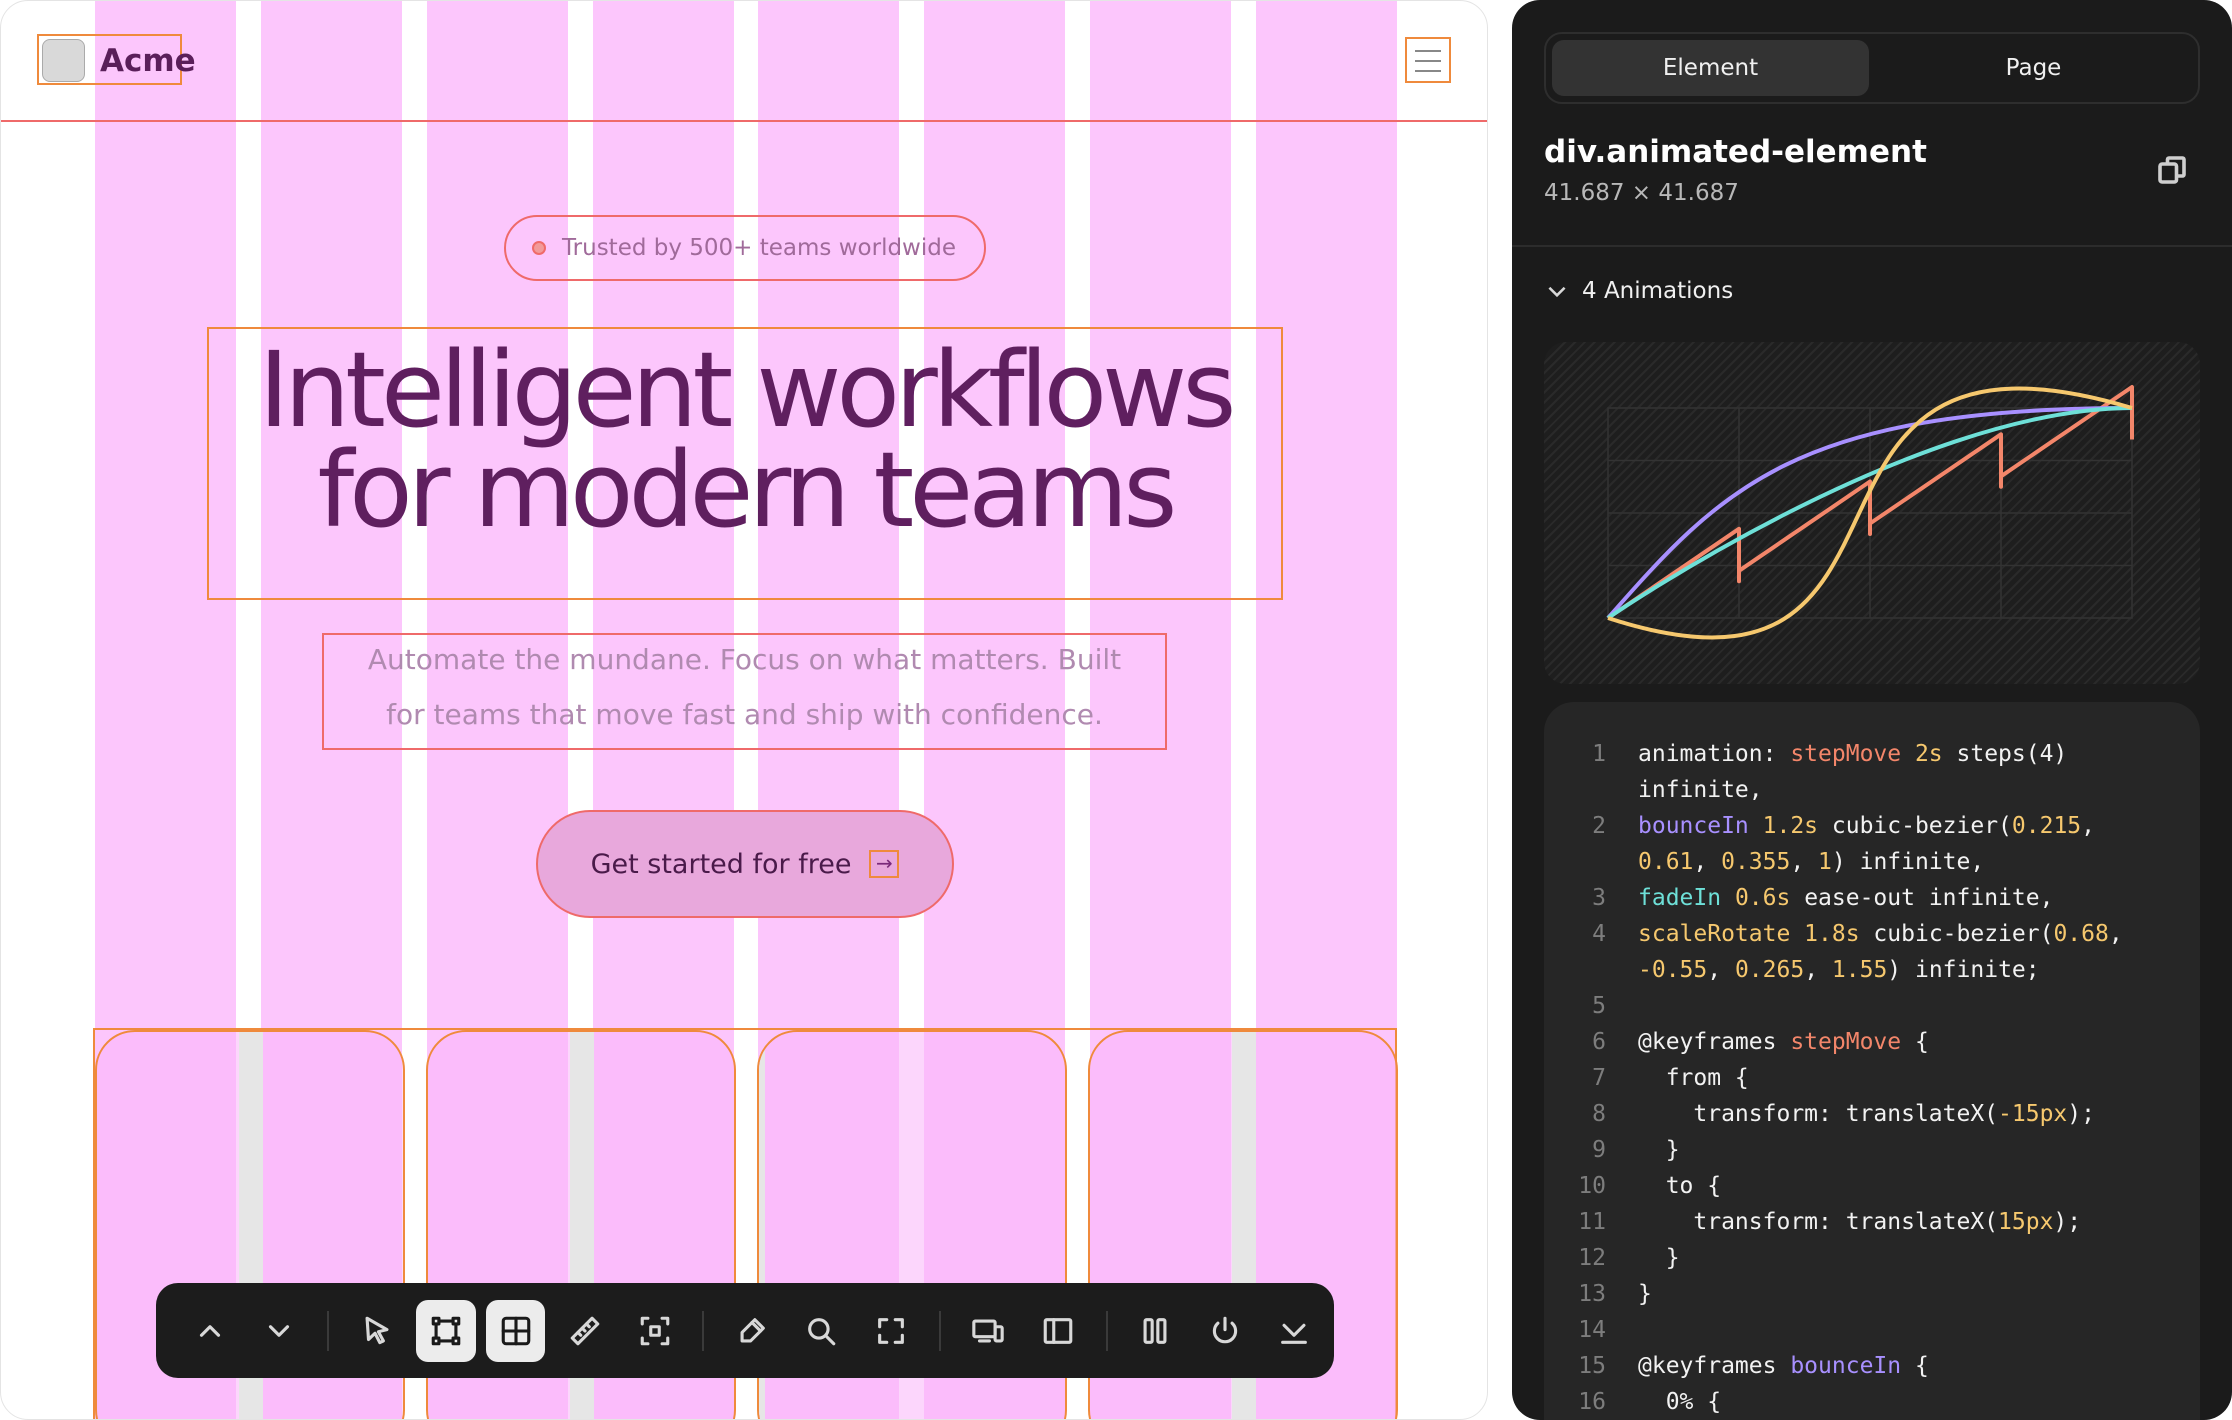  I want to click on panel-divider, so click(1872, 246).